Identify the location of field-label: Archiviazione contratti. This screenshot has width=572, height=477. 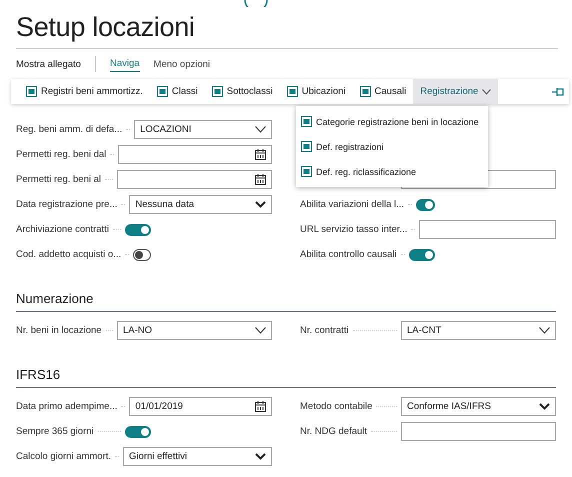
(62, 229).